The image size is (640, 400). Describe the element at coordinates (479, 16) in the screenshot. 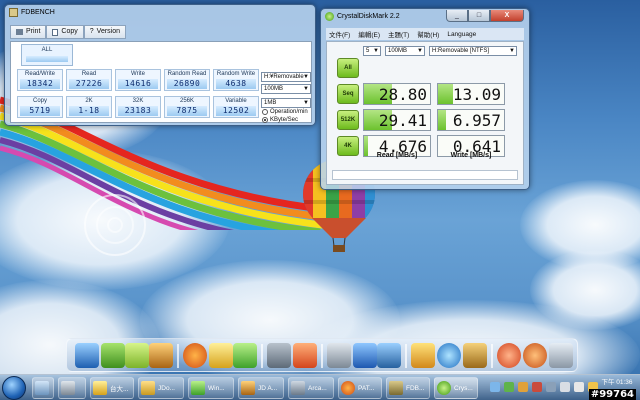

I see `maximize-button: □` at that location.